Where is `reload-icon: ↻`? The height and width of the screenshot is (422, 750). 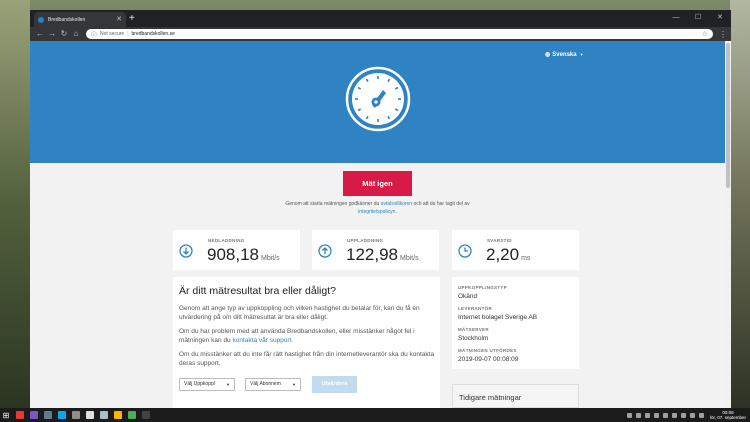 reload-icon: ↻ is located at coordinates (64, 34).